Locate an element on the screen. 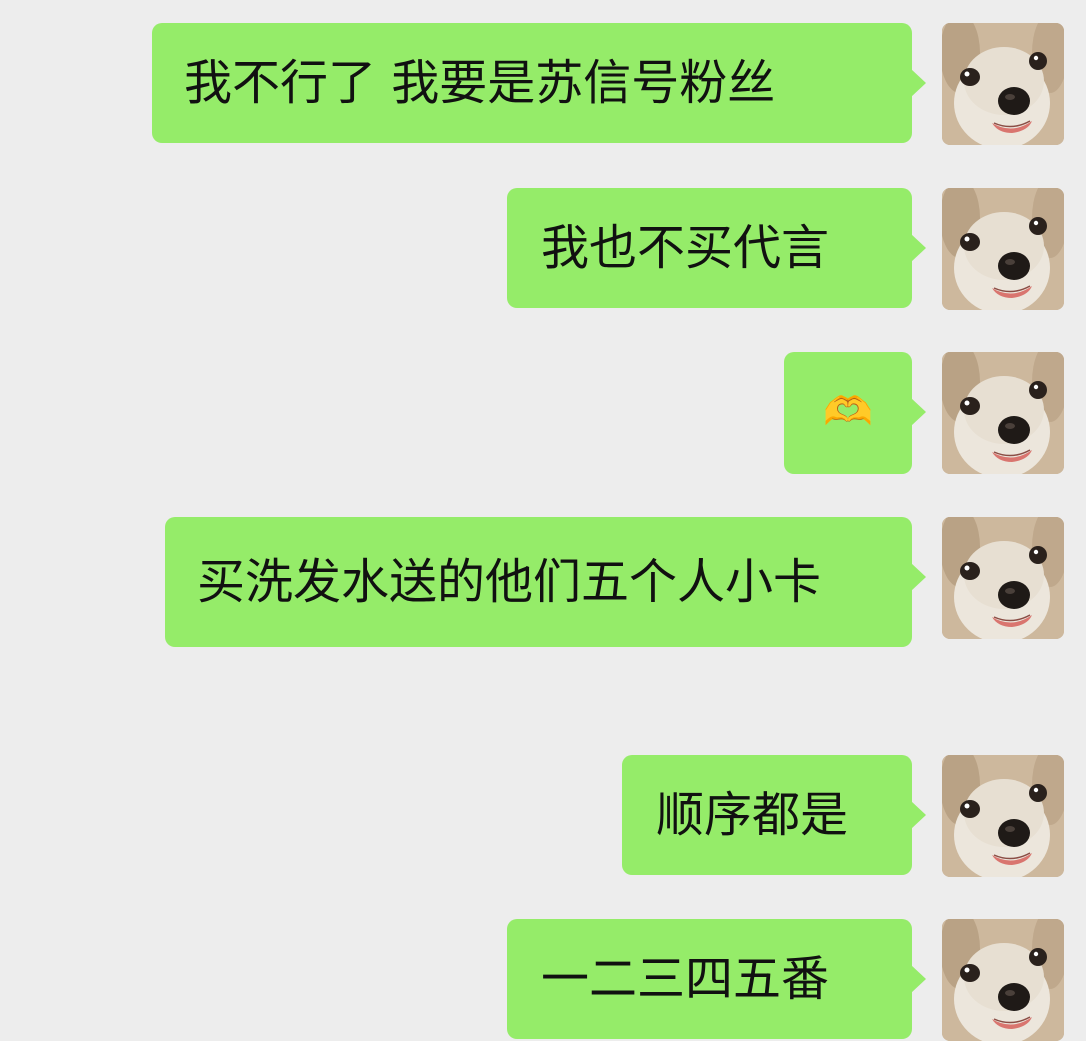  message-bubble: 一二三四五番 is located at coordinates (716, 979).